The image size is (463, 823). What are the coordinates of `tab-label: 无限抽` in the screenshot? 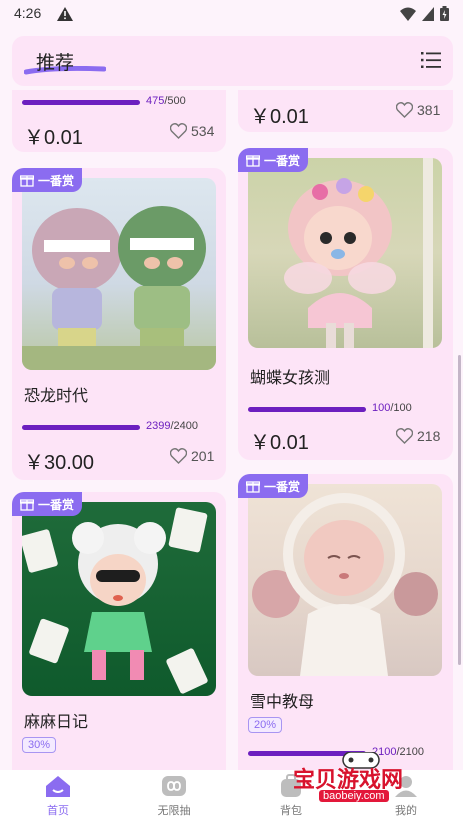 It's located at (174, 810).